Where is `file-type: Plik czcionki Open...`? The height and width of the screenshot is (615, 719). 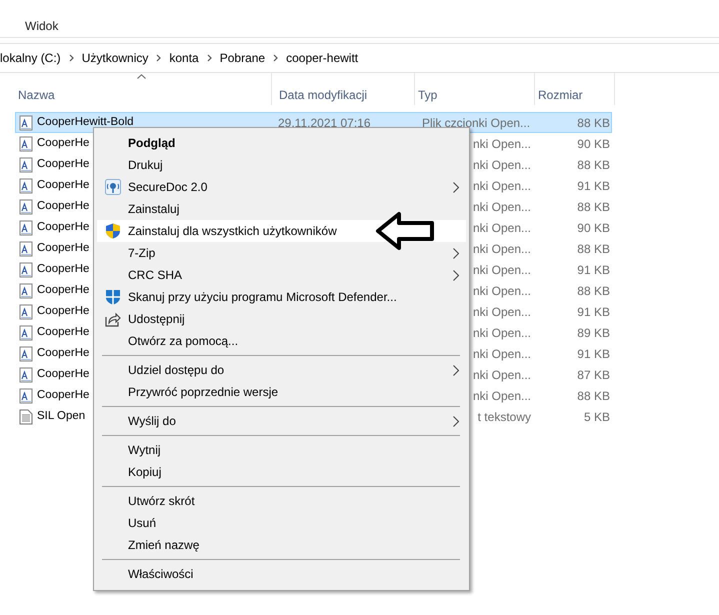 file-type: Plik czcionki Open... is located at coordinates (476, 123).